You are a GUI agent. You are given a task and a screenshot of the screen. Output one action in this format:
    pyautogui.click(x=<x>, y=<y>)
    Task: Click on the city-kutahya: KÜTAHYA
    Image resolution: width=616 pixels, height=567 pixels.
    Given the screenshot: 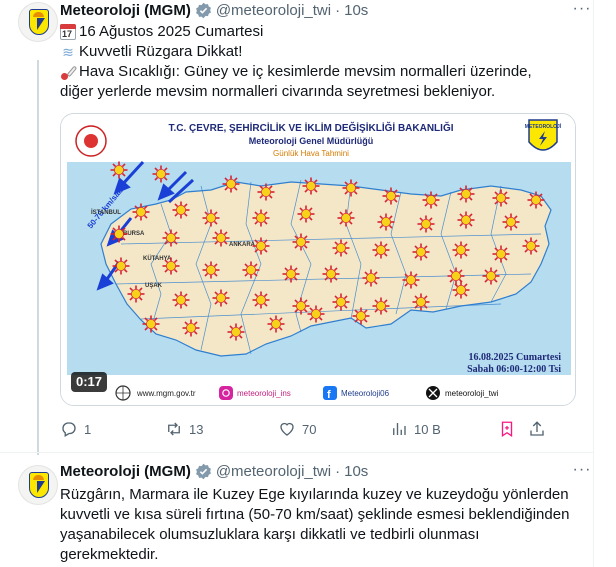 What is the action you would take?
    pyautogui.click(x=157, y=258)
    